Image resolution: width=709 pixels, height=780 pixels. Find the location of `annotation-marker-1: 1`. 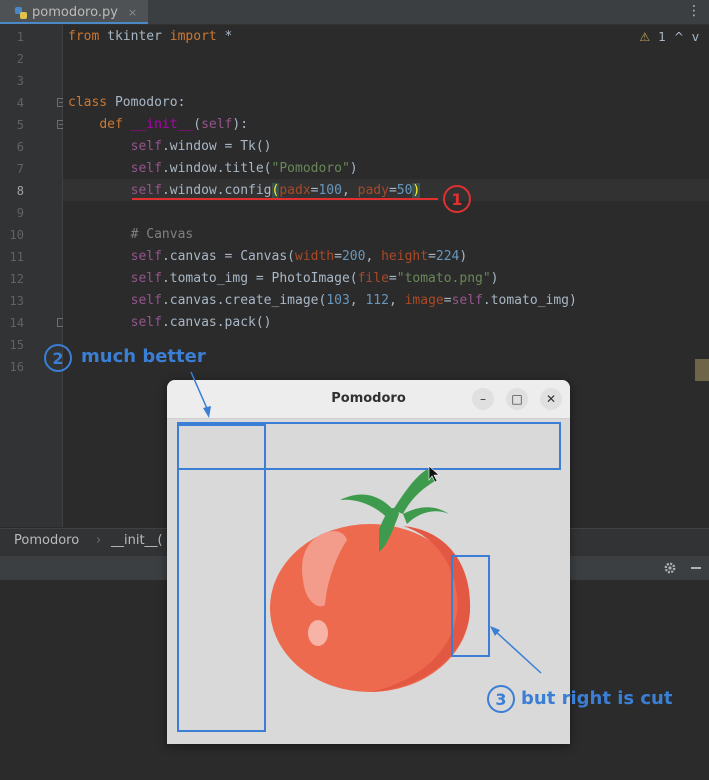

annotation-marker-1: 1 is located at coordinates (457, 199).